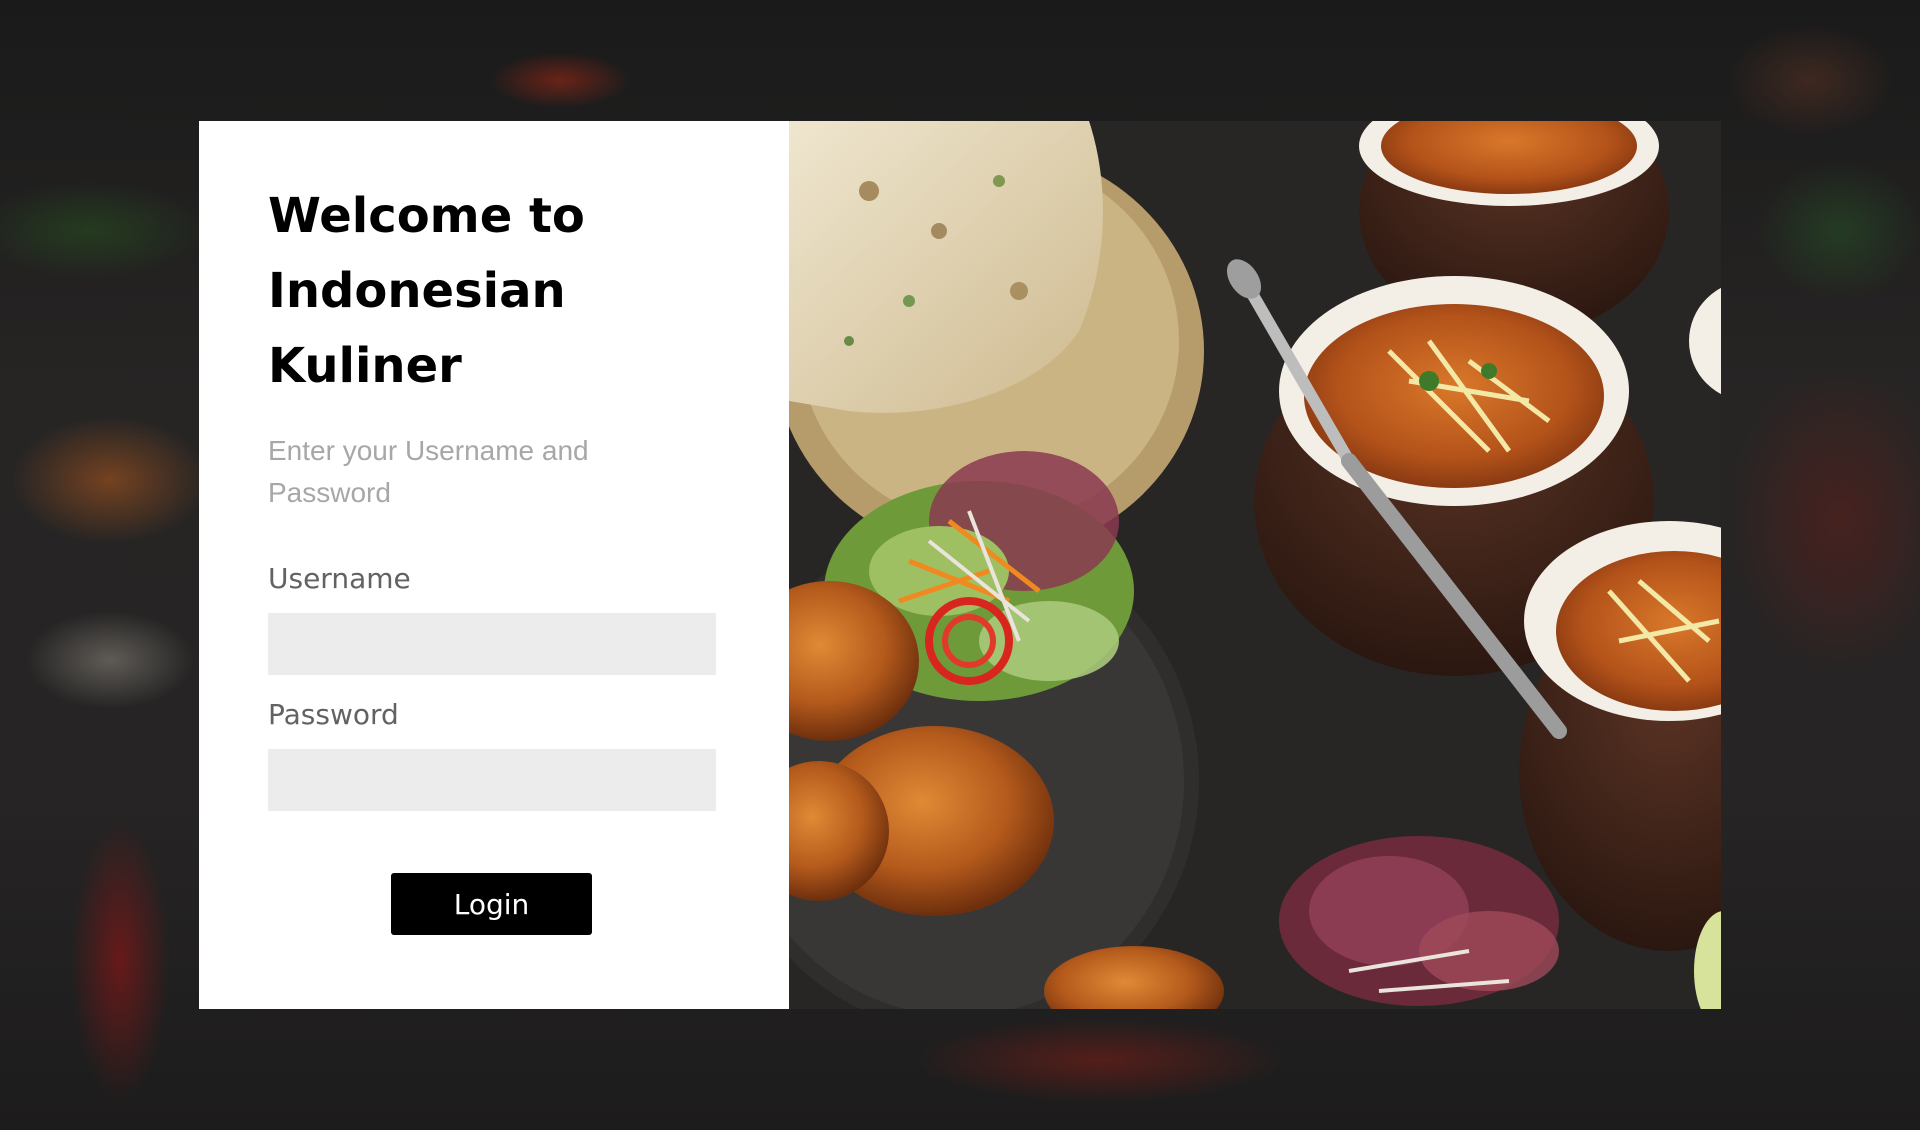 The image size is (1920, 1130). I want to click on page-title: Welcome to Indonesian Kuliner, so click(426, 291).